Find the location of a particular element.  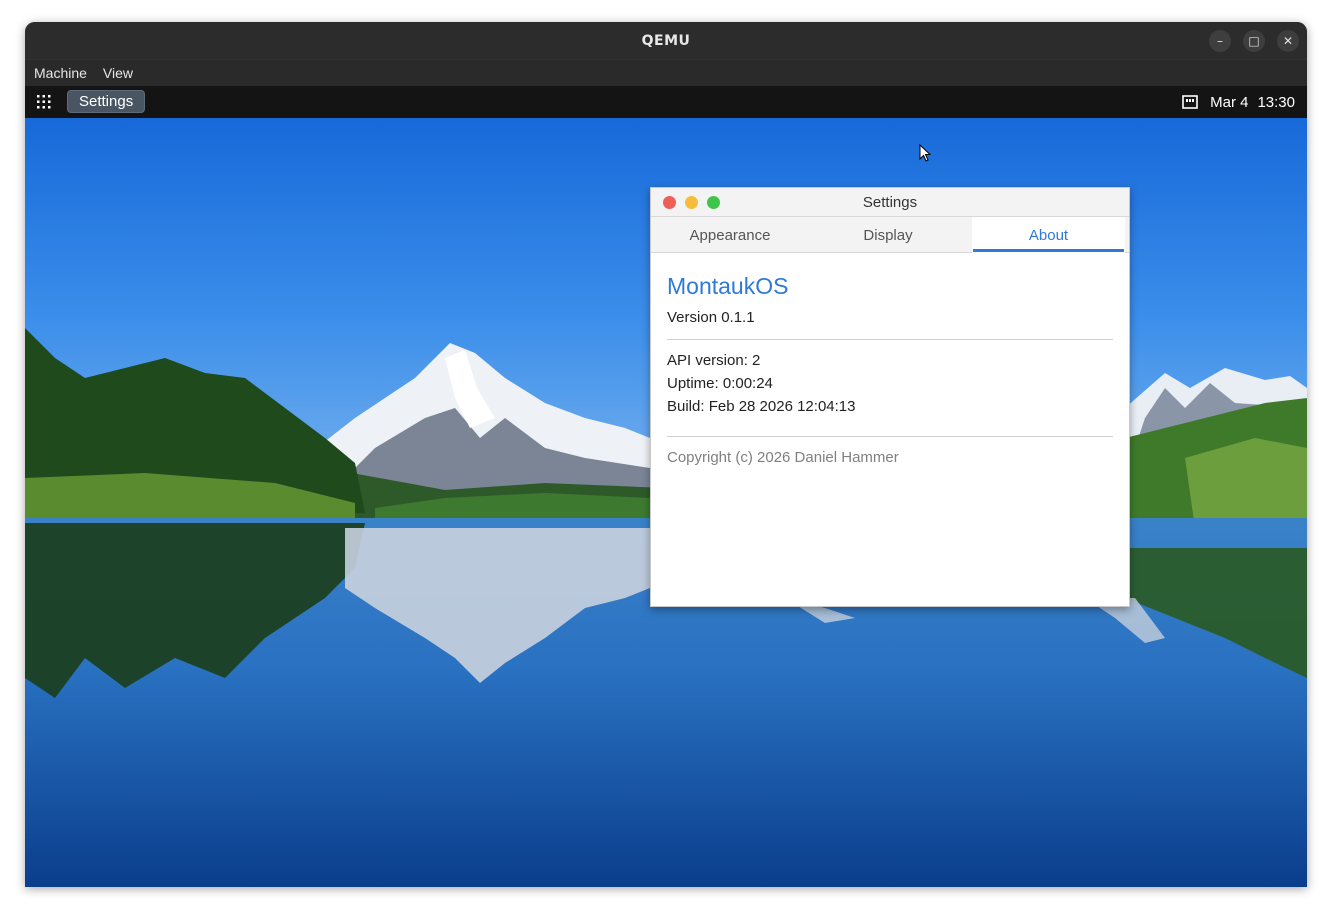

uptime: Uptime: 0:00:24 is located at coordinates (720, 383).